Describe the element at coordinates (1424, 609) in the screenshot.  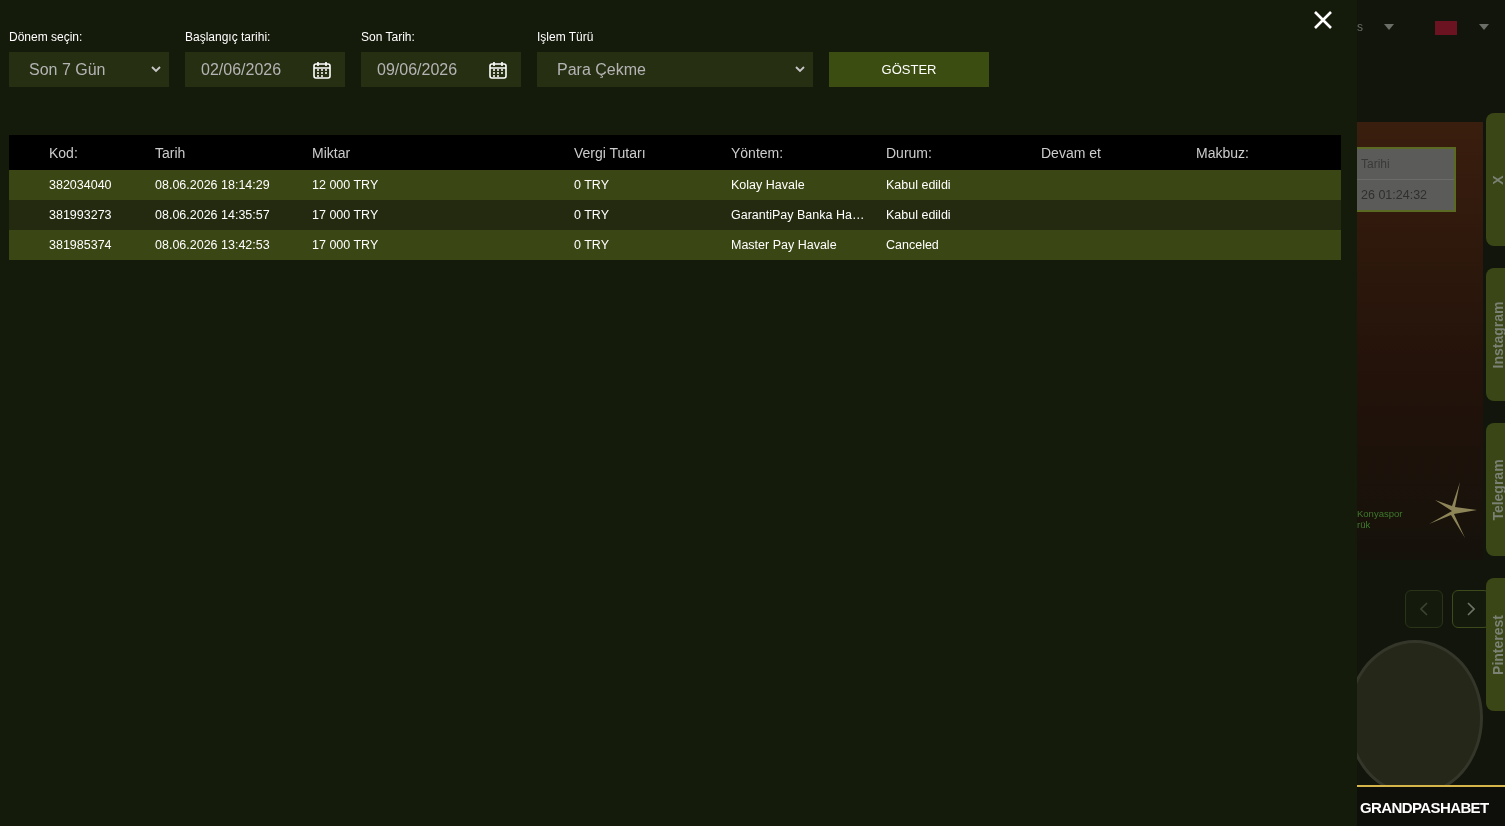
I see `chevron-left-icon` at that location.